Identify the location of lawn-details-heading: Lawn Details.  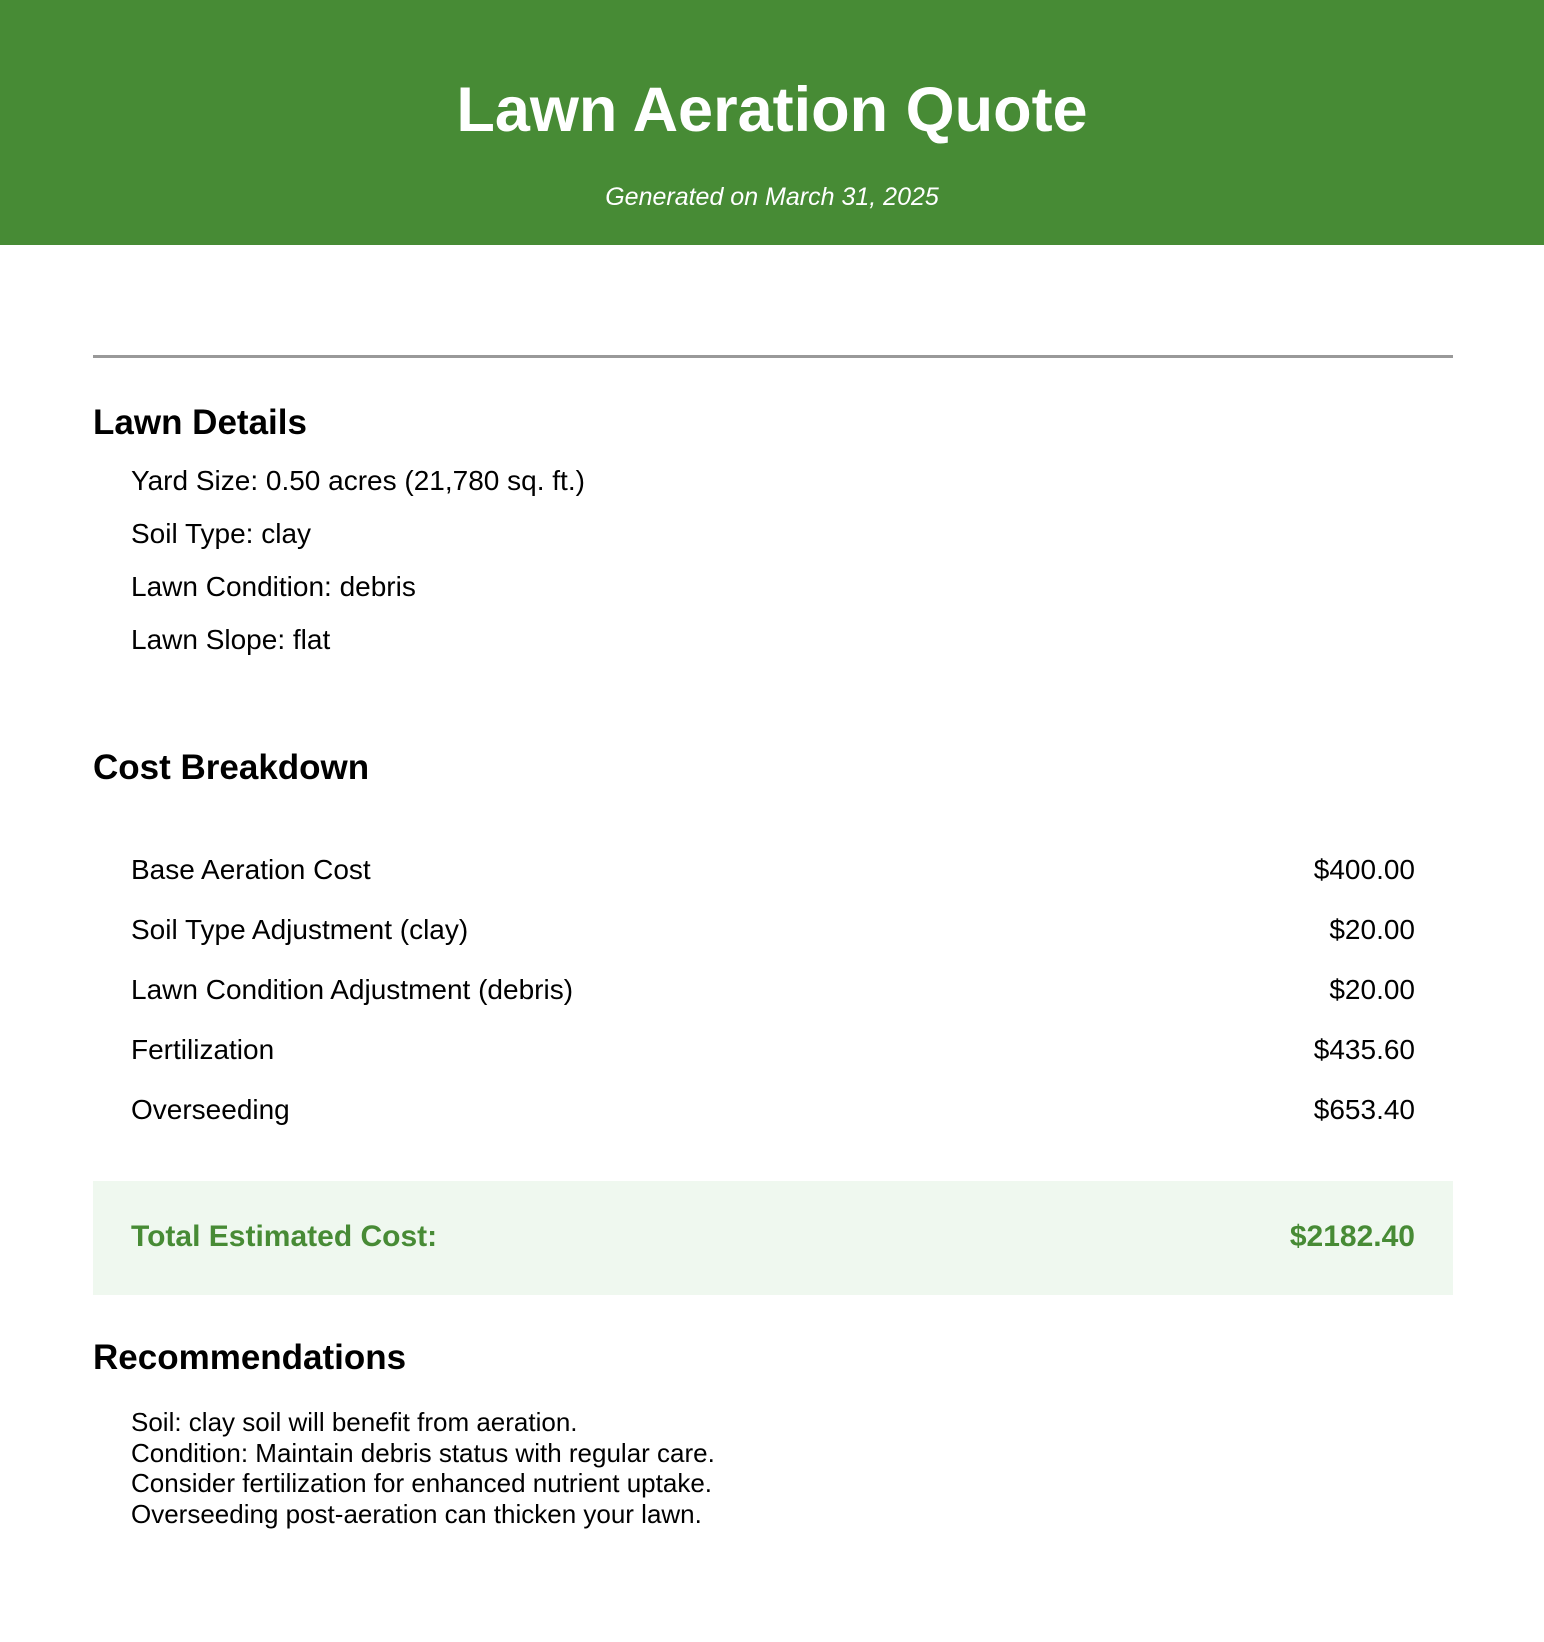
(200, 422).